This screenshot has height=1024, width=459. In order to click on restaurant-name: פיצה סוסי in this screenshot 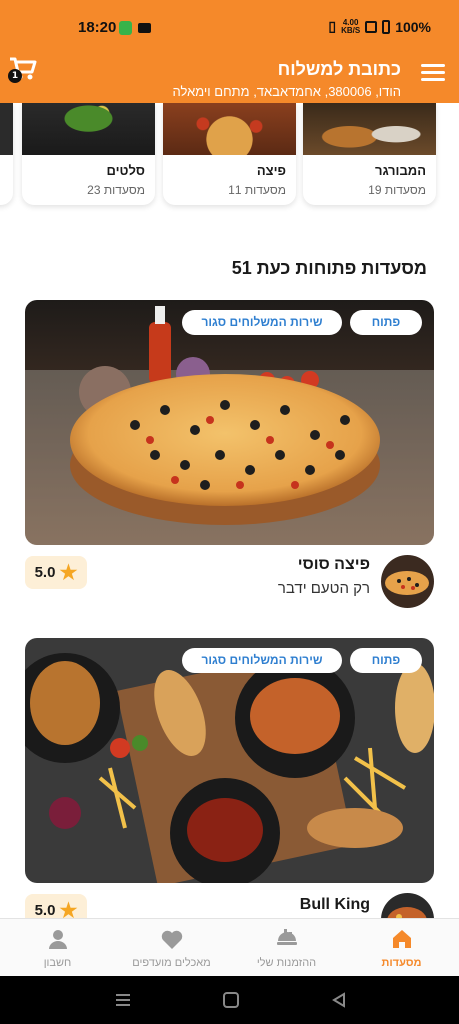, I will do `click(334, 565)`.